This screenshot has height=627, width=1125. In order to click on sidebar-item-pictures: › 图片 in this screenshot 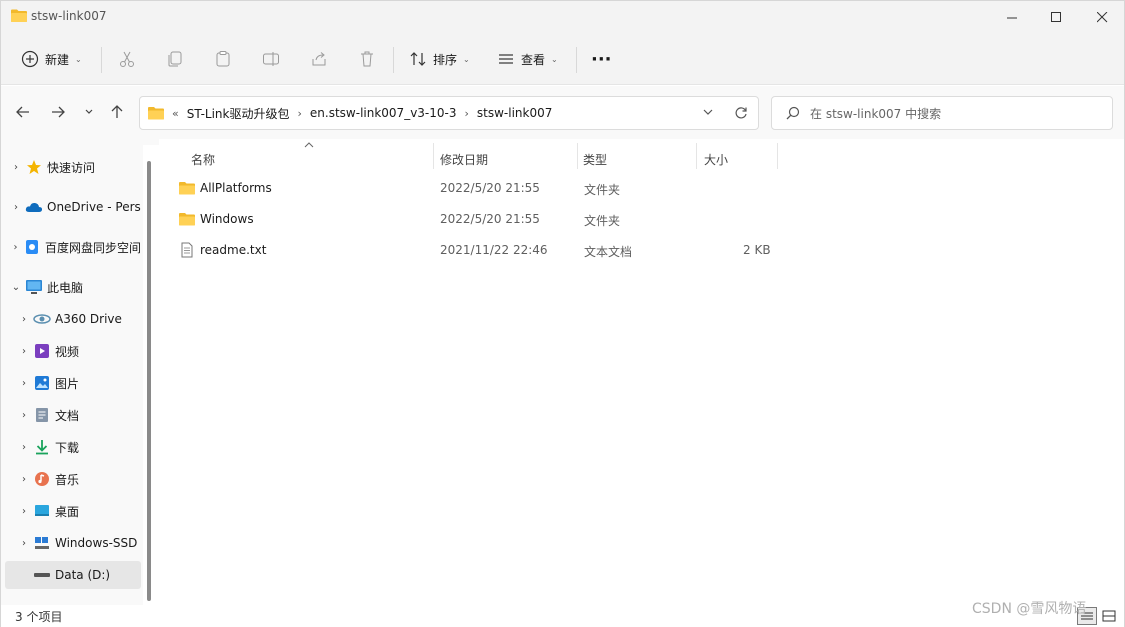, I will do `click(78, 383)`.